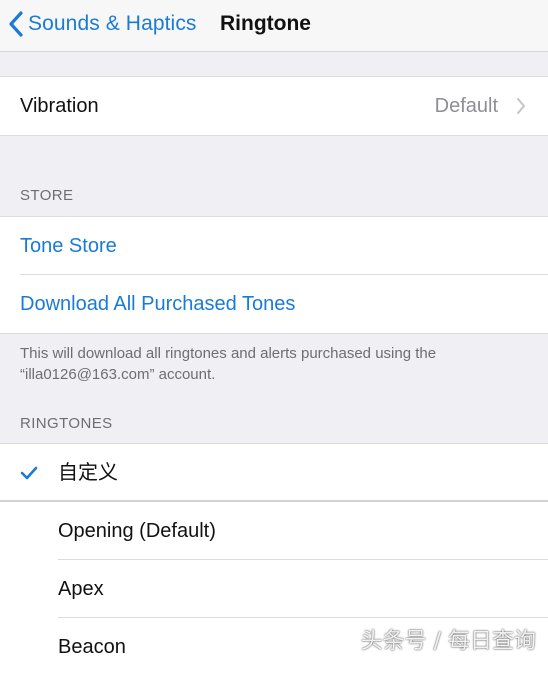 The height and width of the screenshot is (676, 548). I want to click on vibration-label: Vibration, so click(59, 106).